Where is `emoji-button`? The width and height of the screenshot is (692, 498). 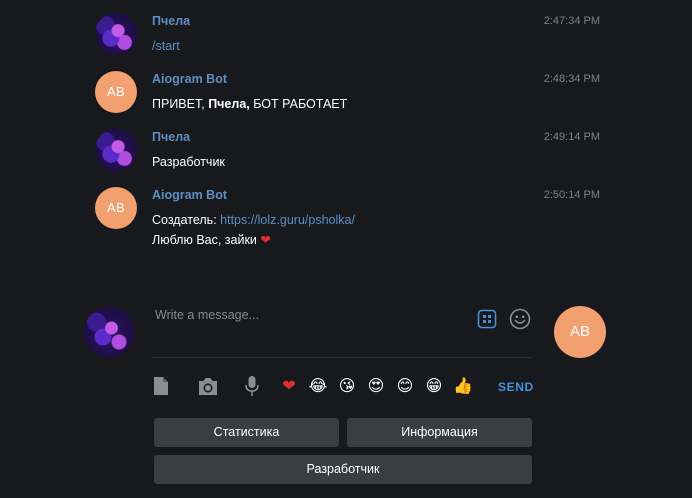 emoji-button is located at coordinates (520, 319).